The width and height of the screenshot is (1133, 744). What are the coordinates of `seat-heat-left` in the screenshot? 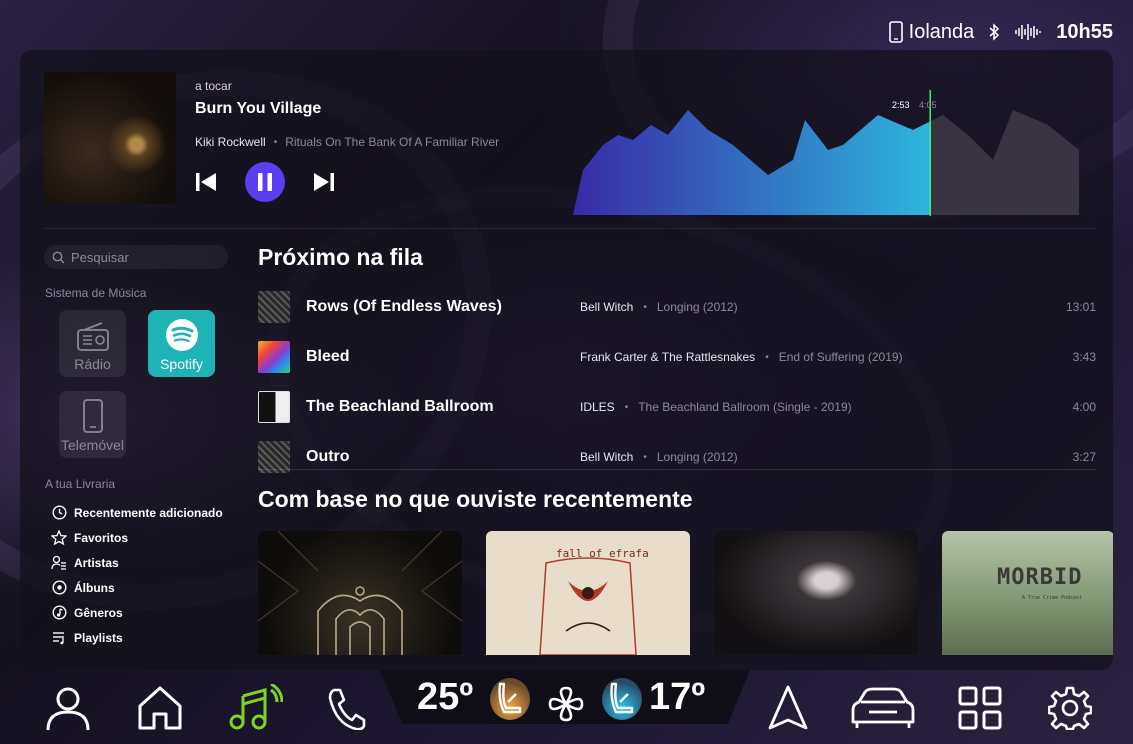 It's located at (510, 699).